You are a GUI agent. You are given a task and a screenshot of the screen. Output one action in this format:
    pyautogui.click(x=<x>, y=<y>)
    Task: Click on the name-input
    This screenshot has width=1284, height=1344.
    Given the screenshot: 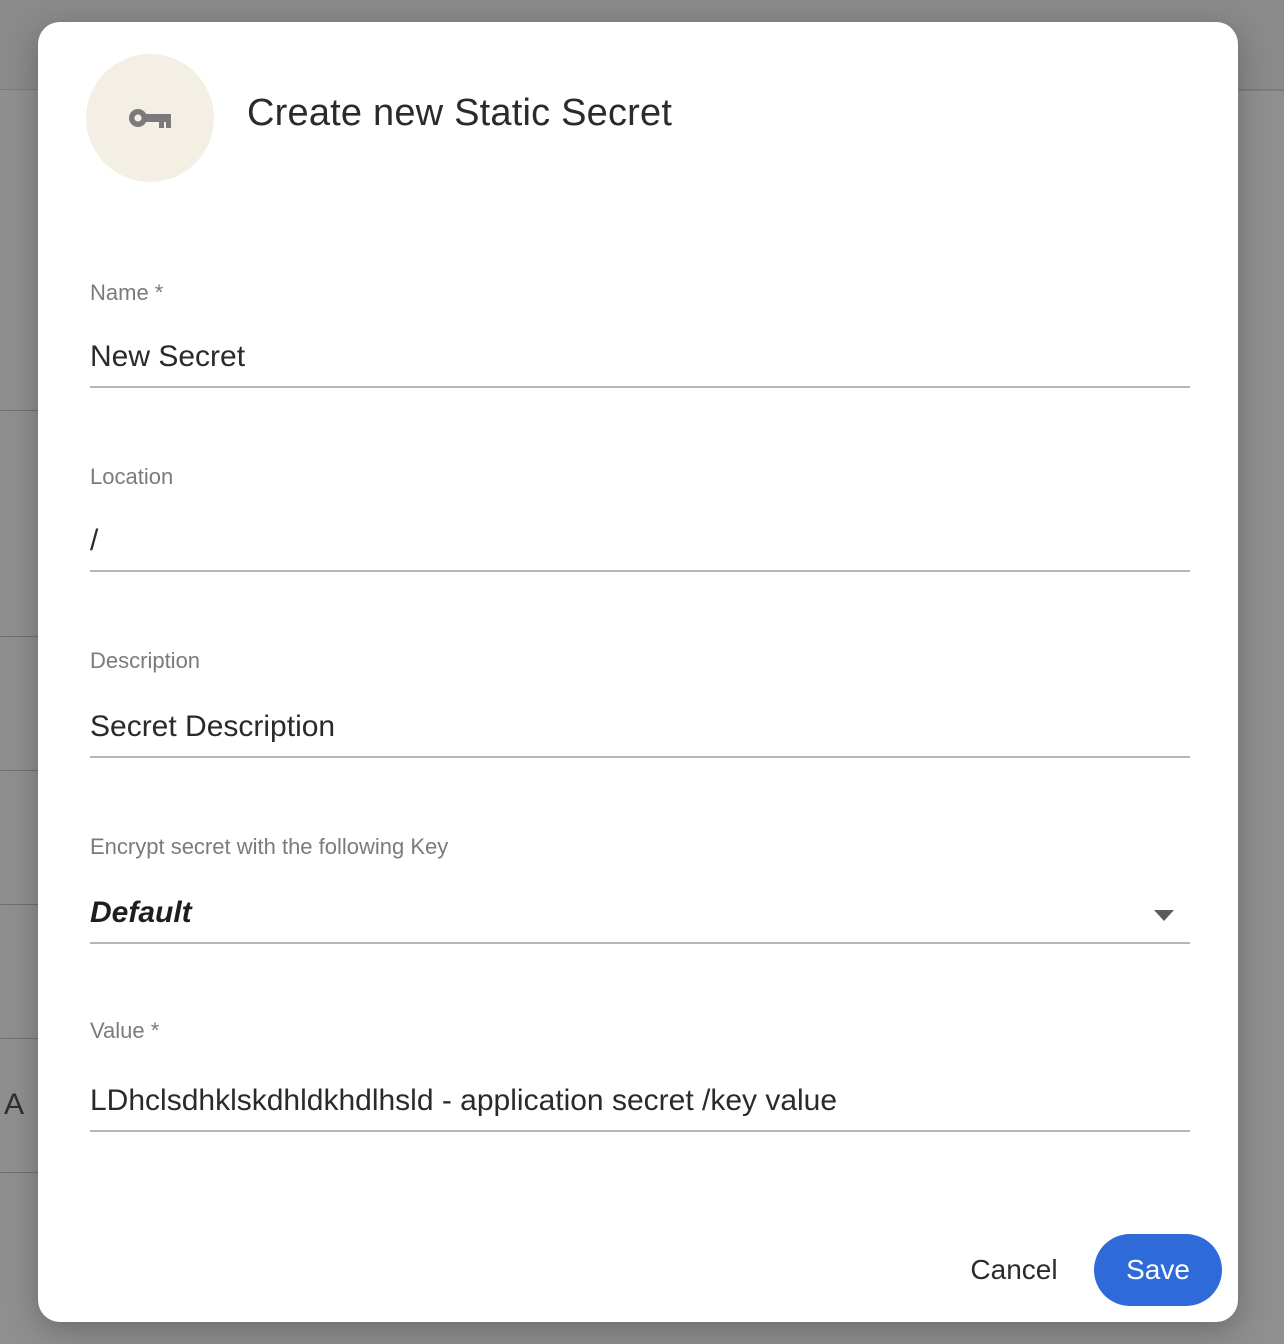 What is the action you would take?
    pyautogui.click(x=640, y=358)
    